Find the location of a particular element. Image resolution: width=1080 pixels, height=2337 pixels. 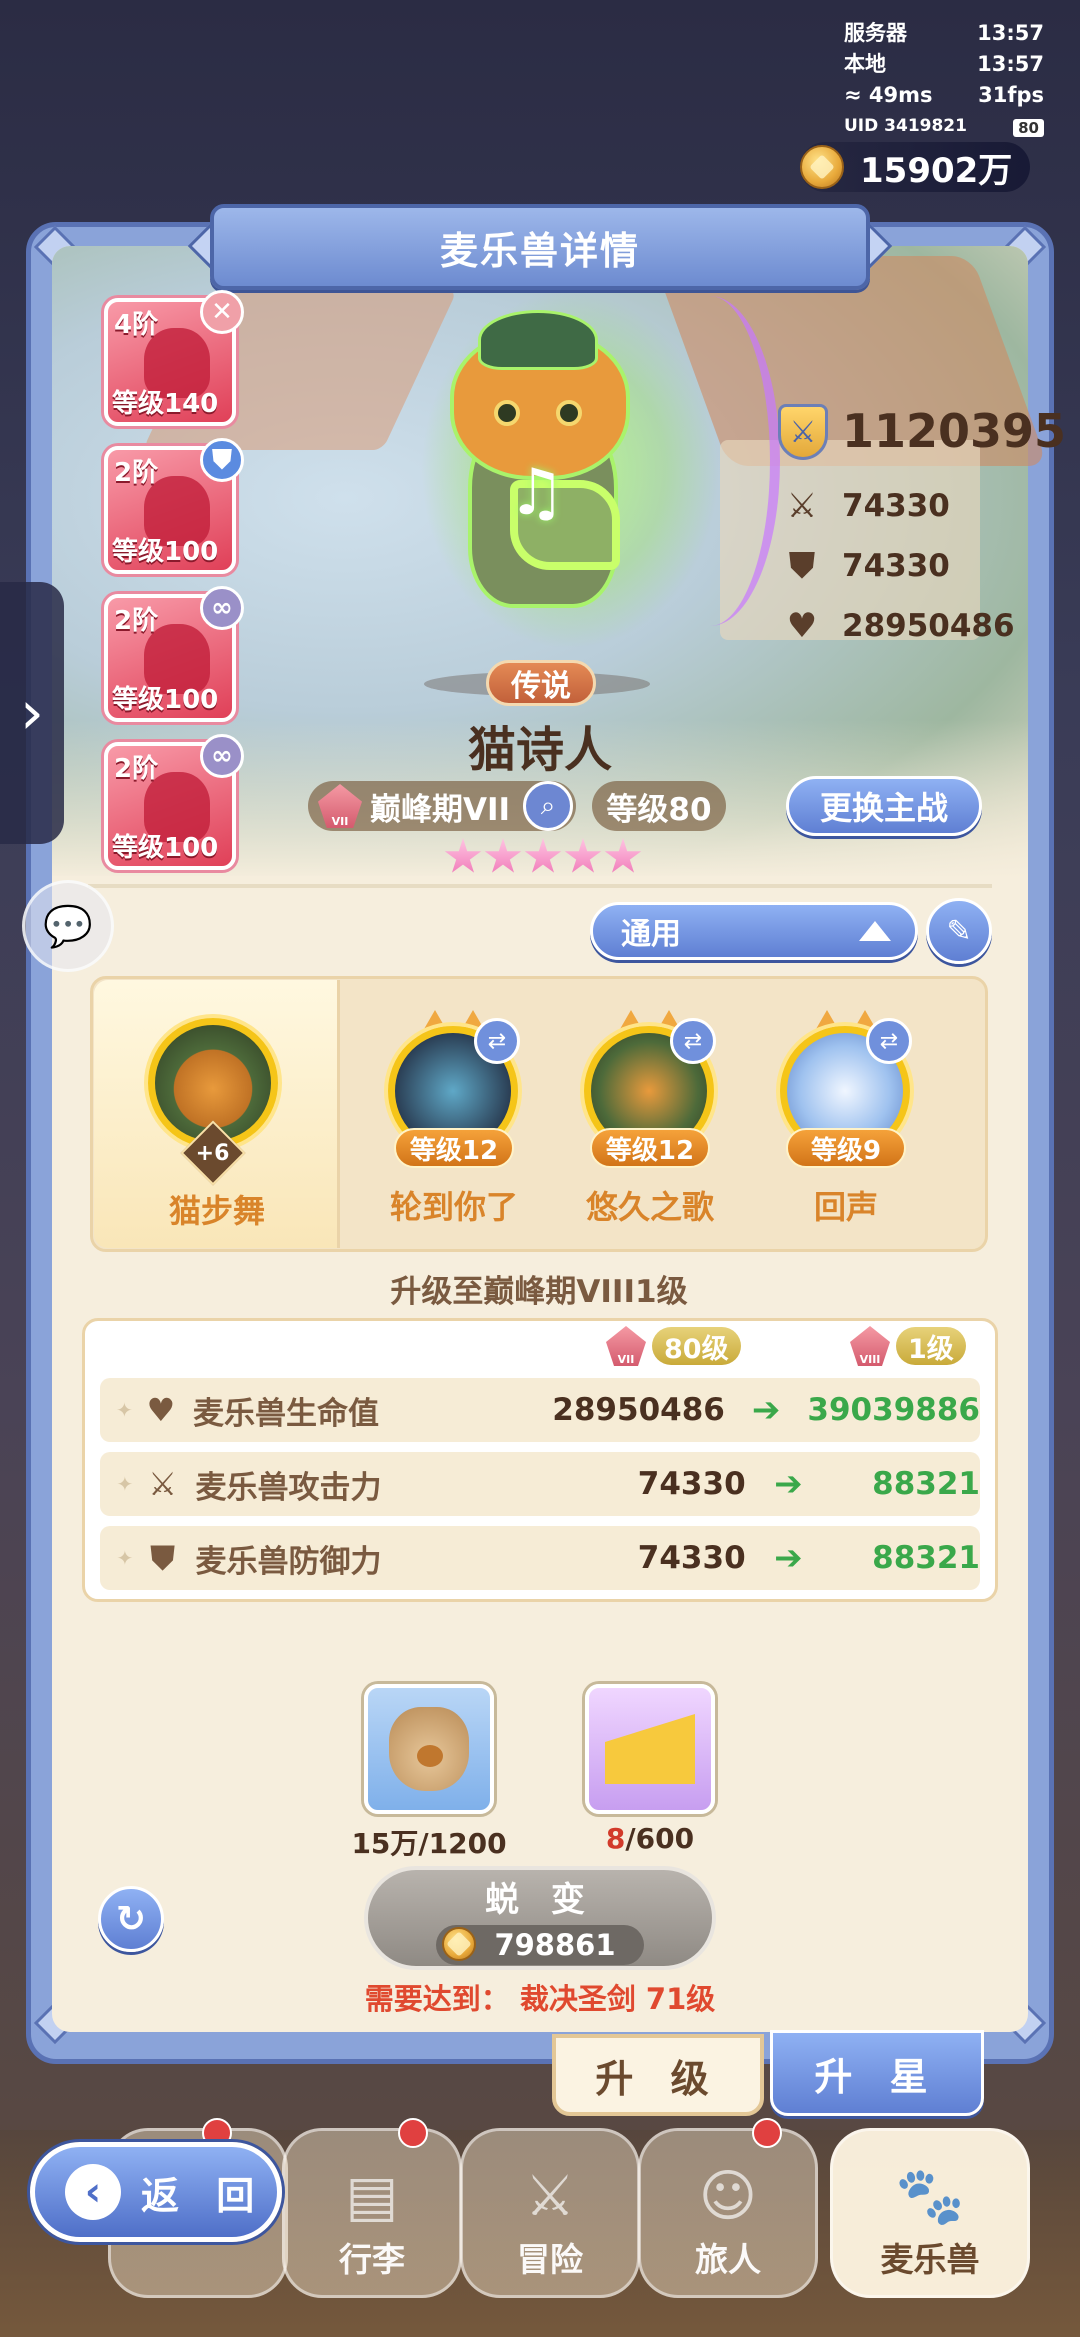

ping-value: 49ms is located at coordinates (900, 95).